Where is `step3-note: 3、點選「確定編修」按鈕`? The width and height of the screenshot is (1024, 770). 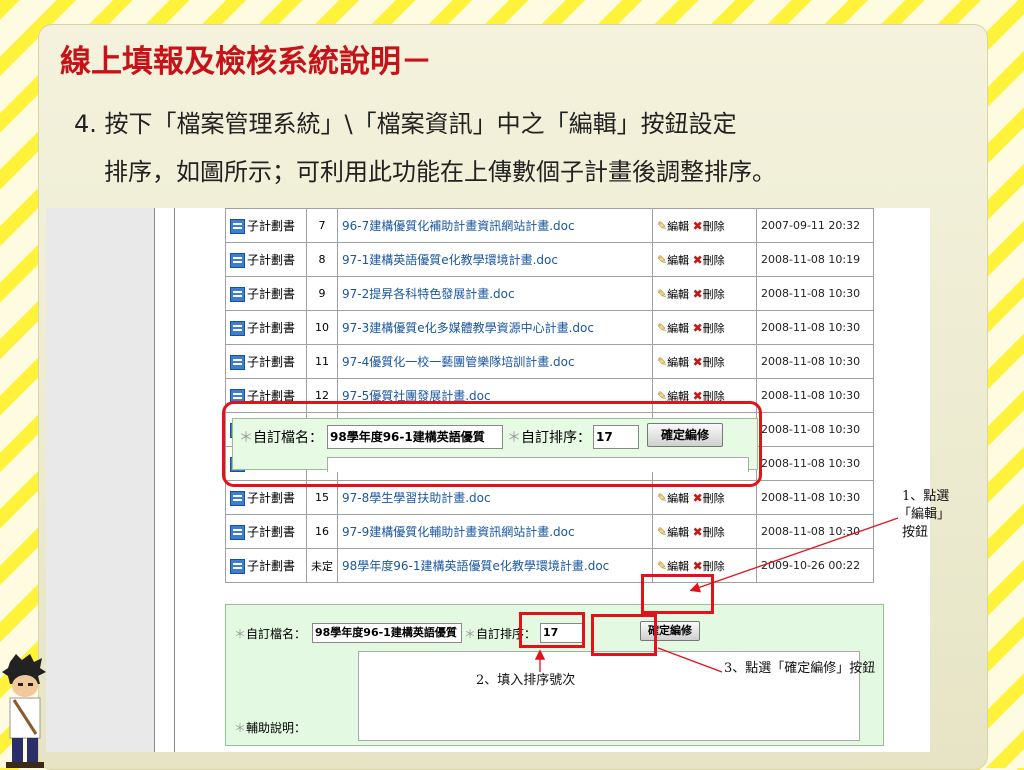 step3-note: 3、點選「確定編修」按鈕 is located at coordinates (800, 668).